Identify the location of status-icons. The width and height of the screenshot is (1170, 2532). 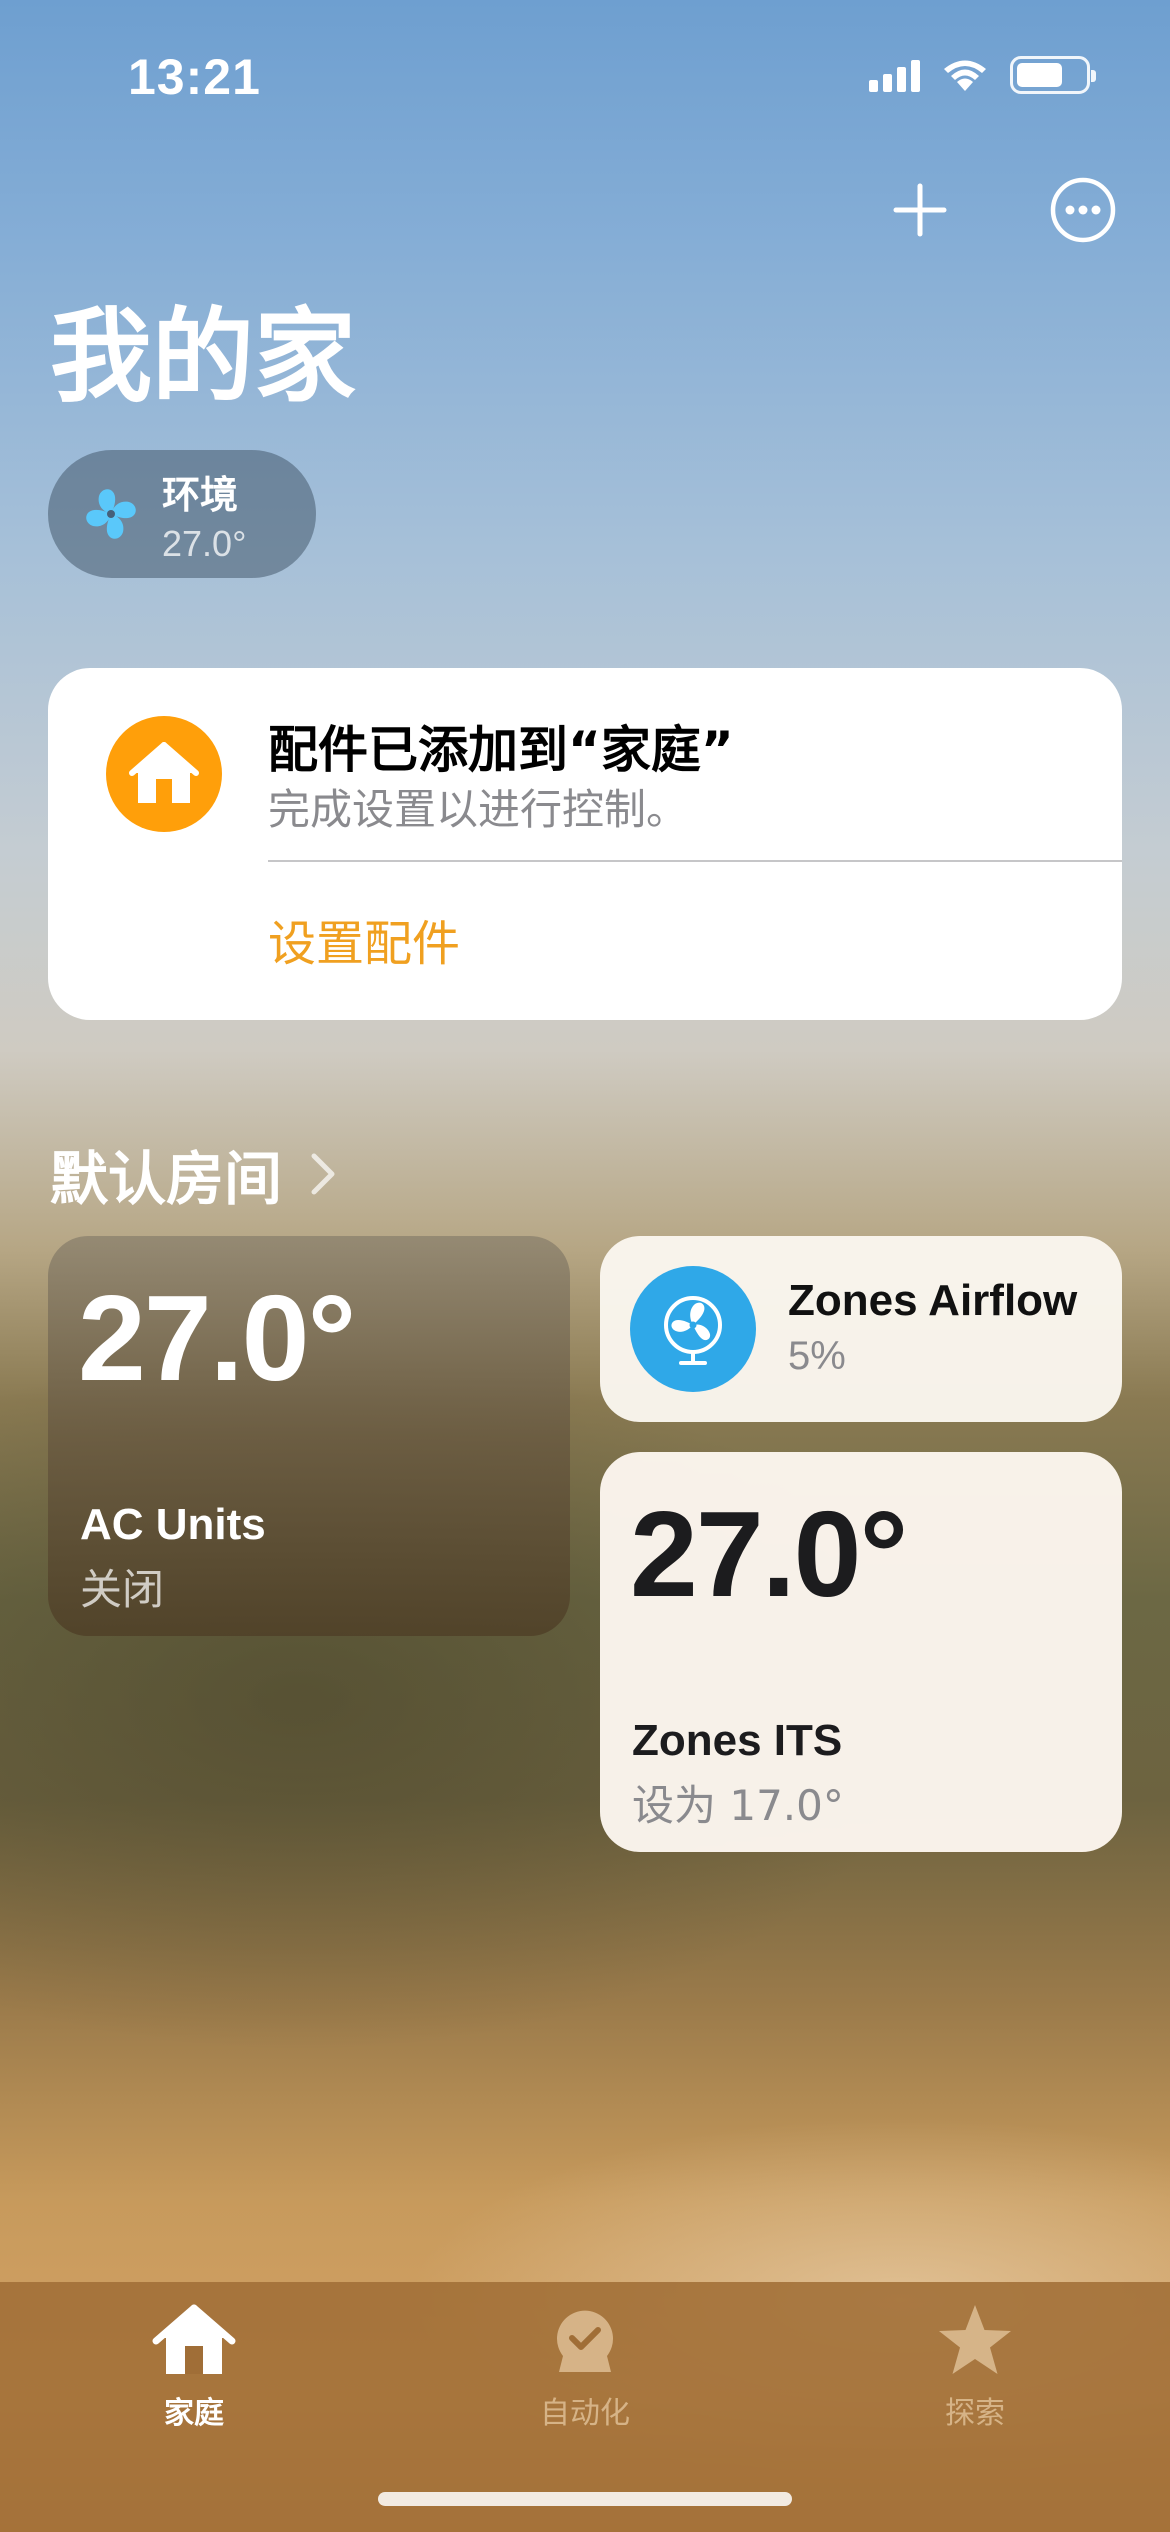
(982, 75).